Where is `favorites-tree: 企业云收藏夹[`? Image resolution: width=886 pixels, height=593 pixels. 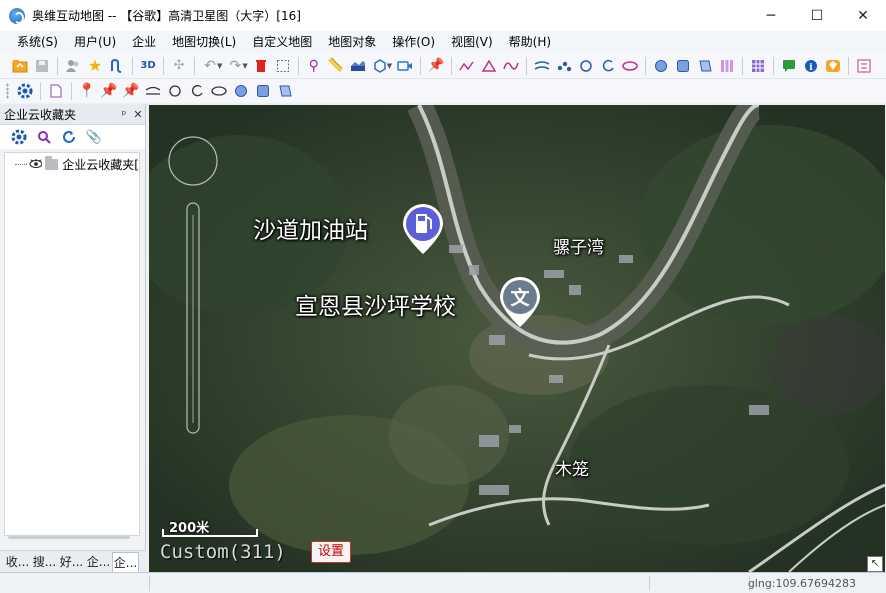 favorites-tree: 企业云收藏夹[ is located at coordinates (72, 344).